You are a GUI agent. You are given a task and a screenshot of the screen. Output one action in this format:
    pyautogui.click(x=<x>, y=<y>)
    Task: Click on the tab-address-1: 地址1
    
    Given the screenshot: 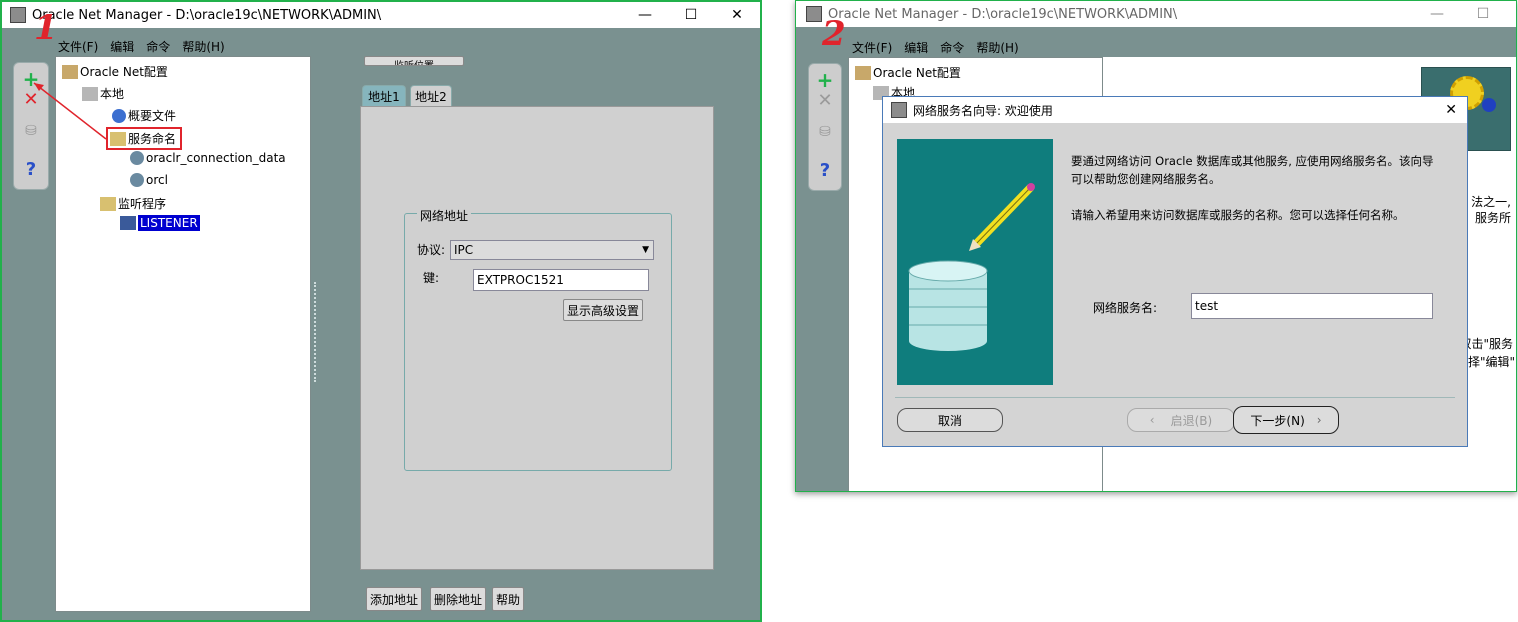 What is the action you would take?
    pyautogui.click(x=384, y=96)
    